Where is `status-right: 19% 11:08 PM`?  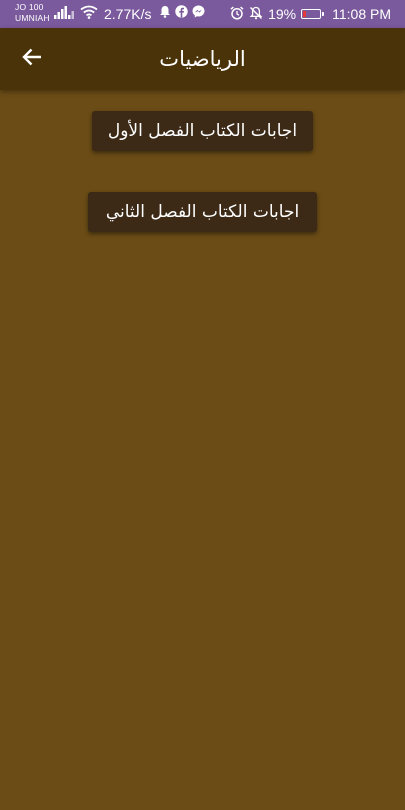
status-right: 19% 11:08 PM is located at coordinates (310, 14).